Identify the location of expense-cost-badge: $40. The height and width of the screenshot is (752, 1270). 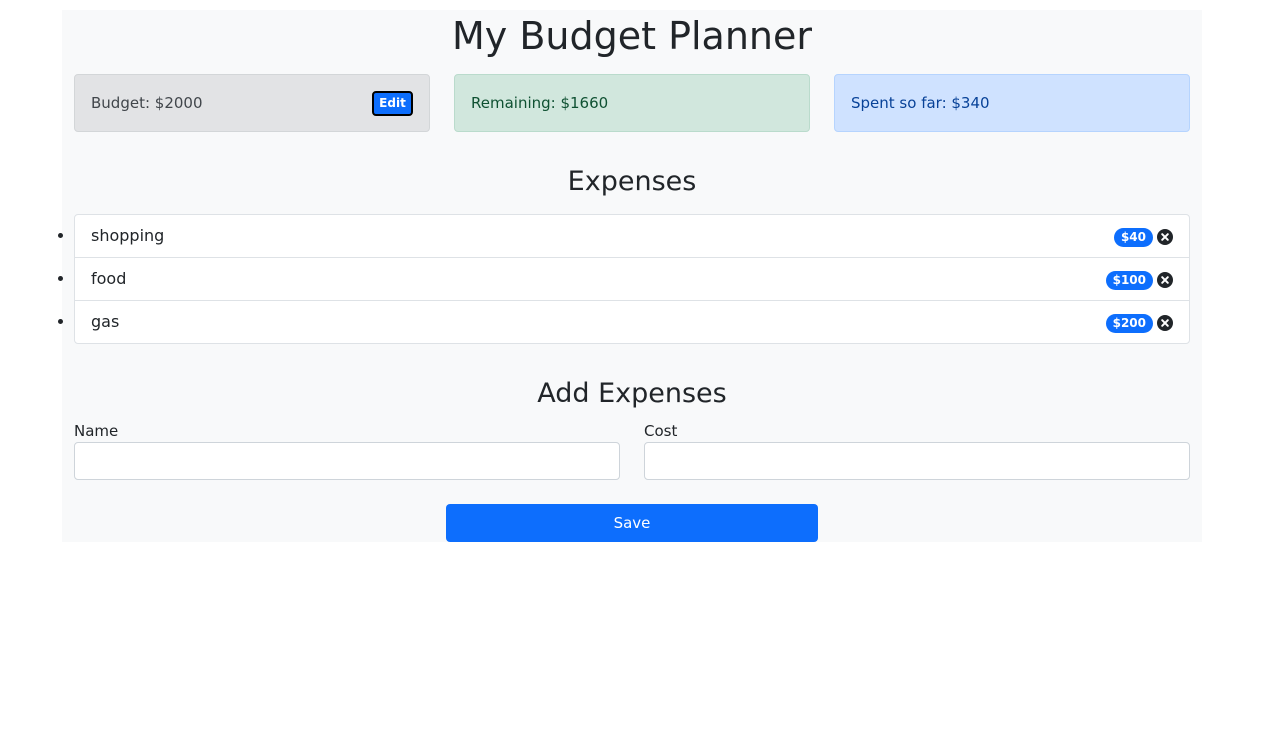
(1133, 237).